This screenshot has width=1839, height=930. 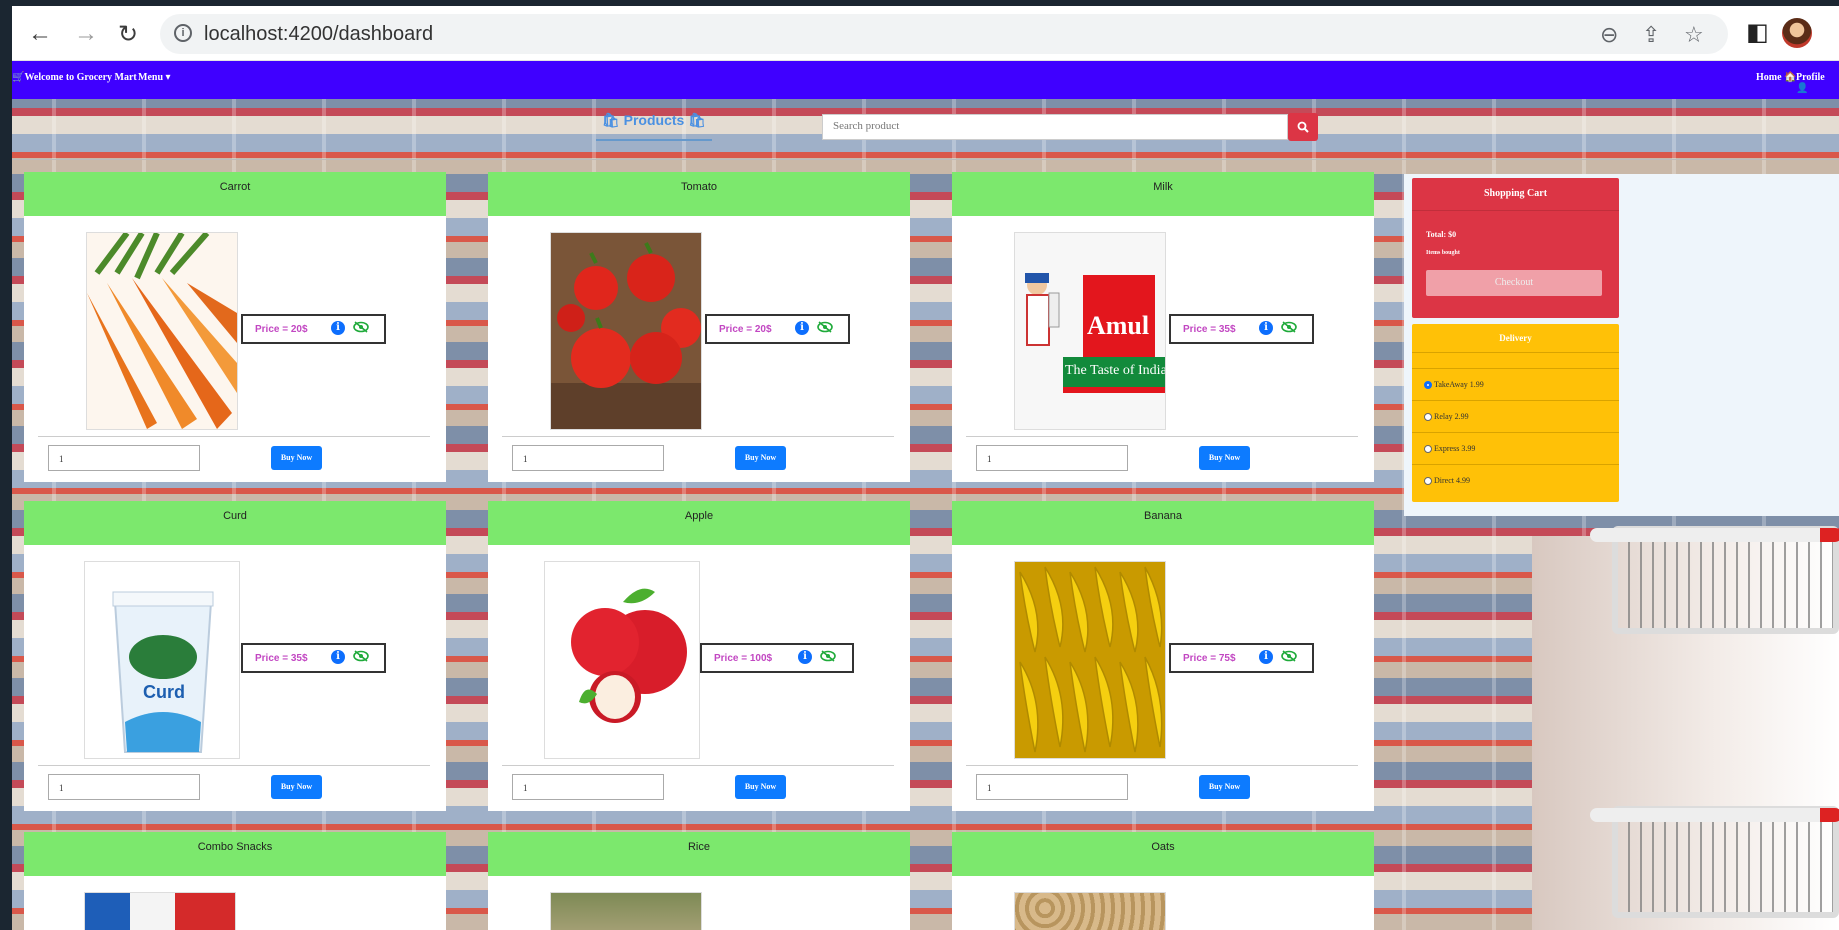 I want to click on delivery-option-label: TakeAway 1.99, so click(x=1459, y=384).